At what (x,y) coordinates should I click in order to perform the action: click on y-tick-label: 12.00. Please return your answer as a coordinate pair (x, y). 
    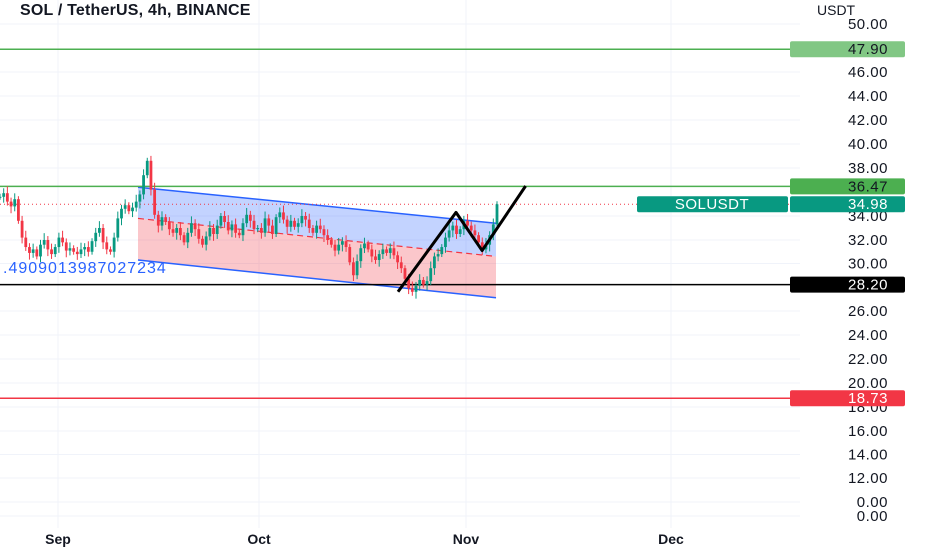
    Looking at the image, I should click on (868, 478).